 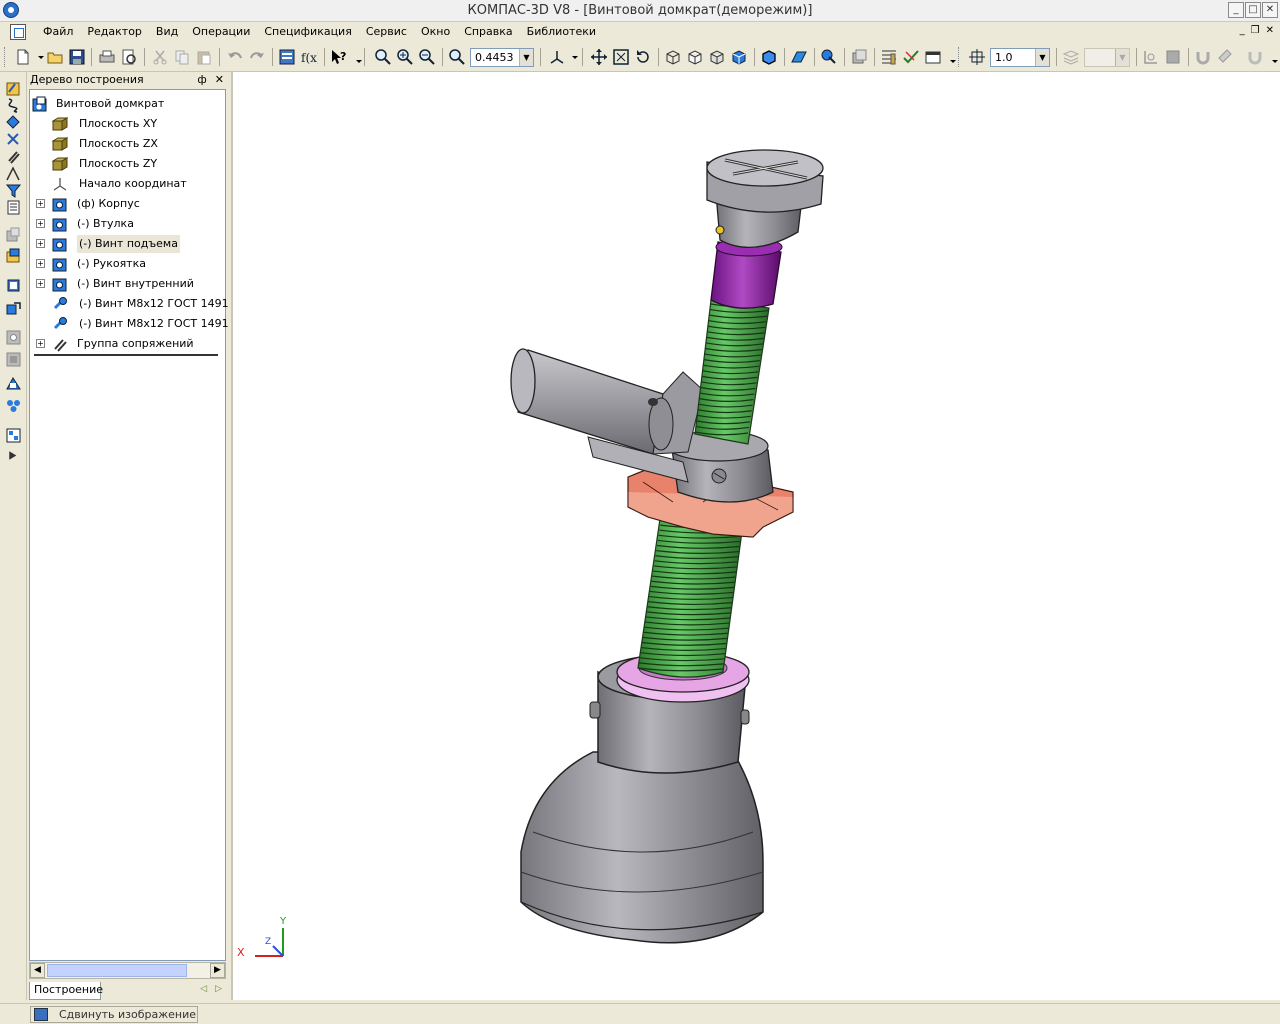 What do you see at coordinates (911, 57) in the screenshot?
I see `check-icon` at bounding box center [911, 57].